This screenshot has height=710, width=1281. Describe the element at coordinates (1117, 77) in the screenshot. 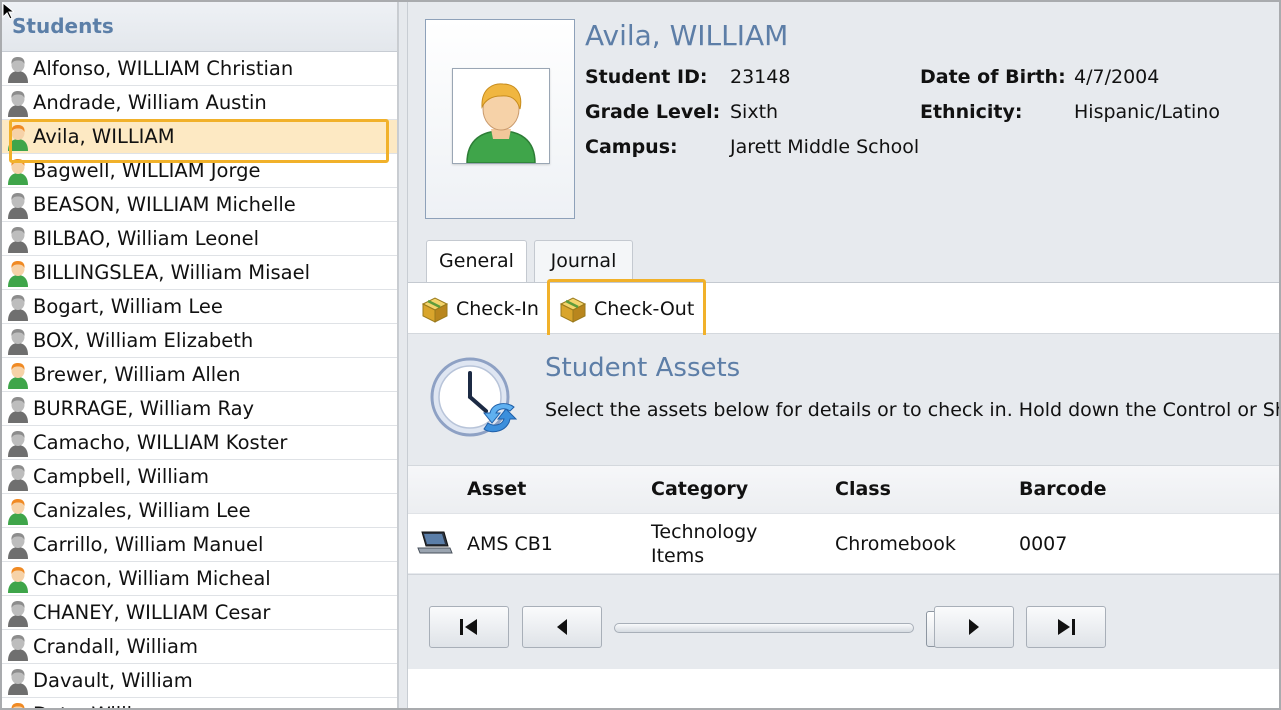

I see `dob-value: 4/7/2004` at that location.